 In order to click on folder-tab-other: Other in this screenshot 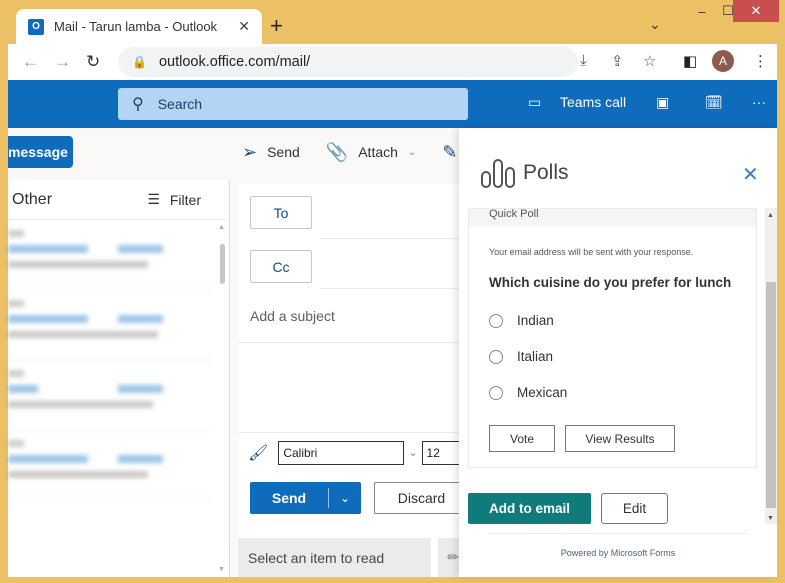, I will do `click(32, 200)`.